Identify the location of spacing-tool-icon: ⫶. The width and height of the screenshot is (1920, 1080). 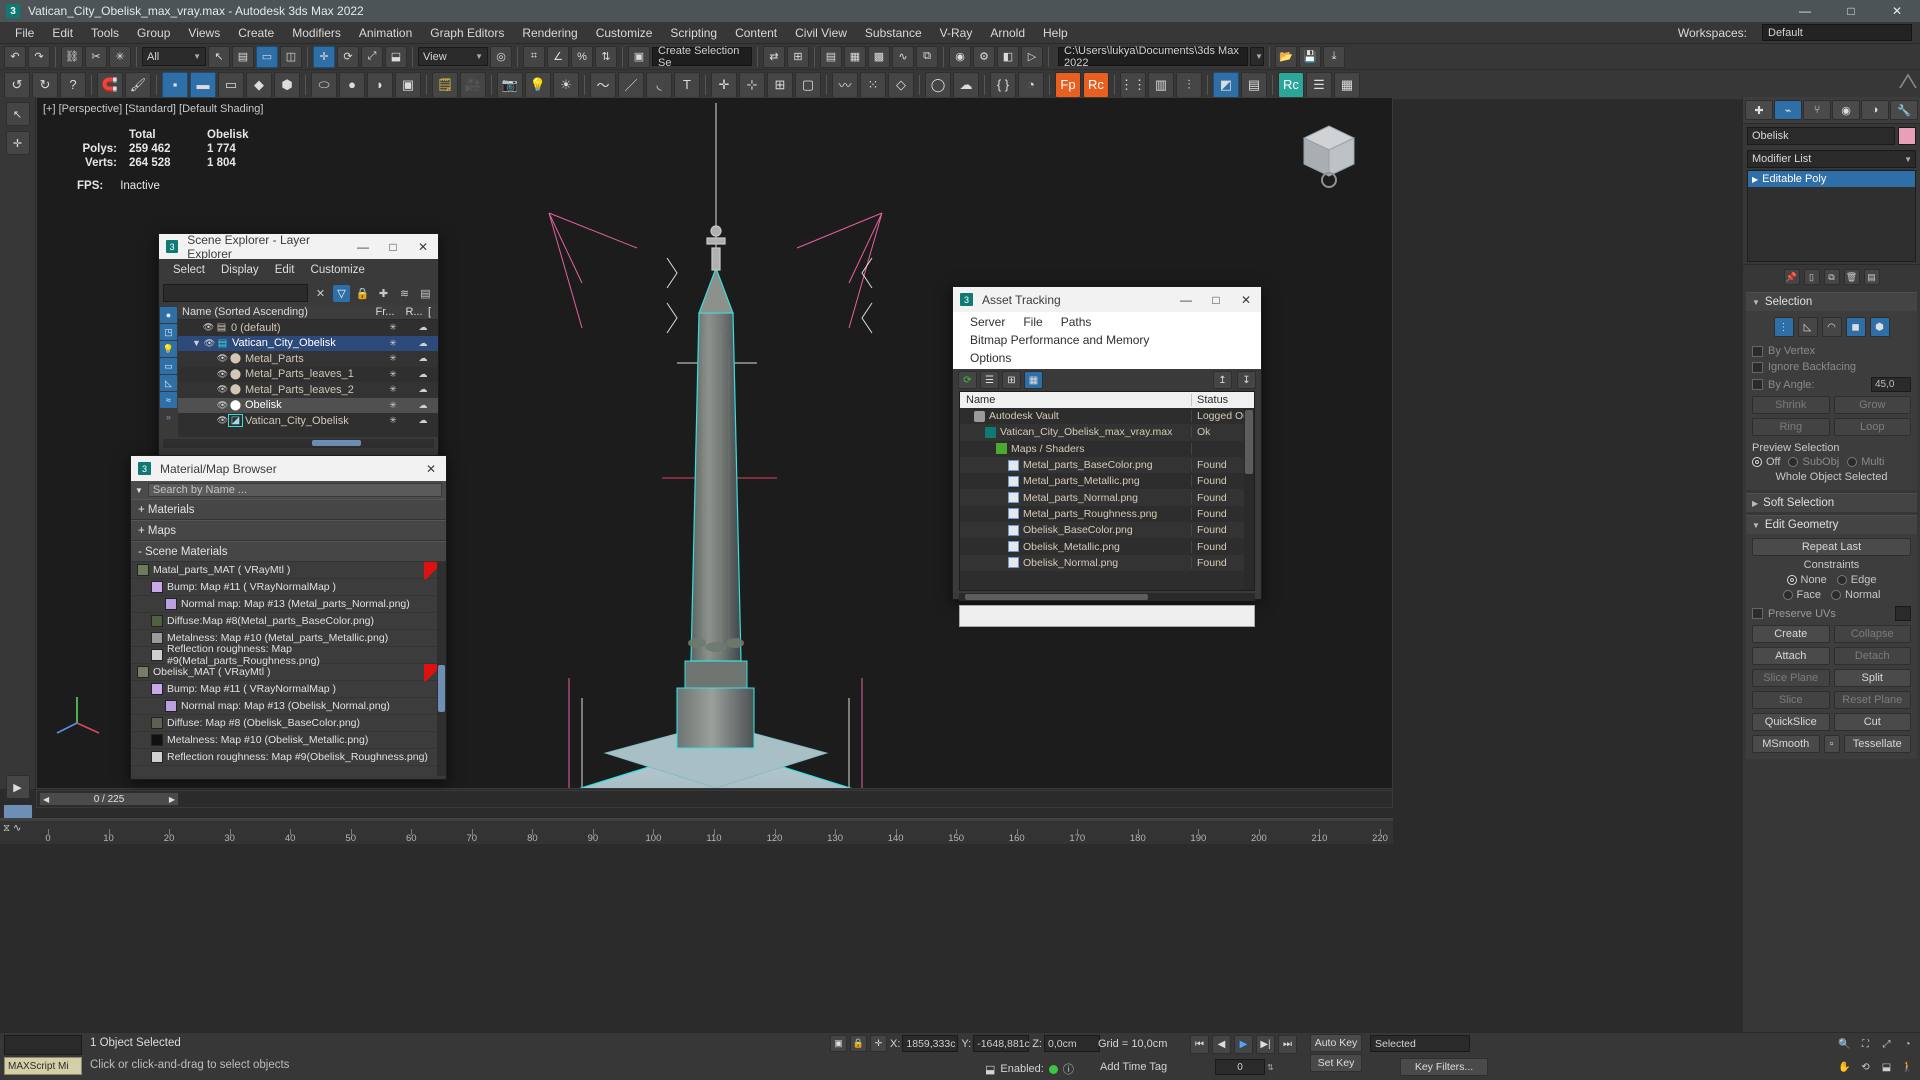
(1189, 84).